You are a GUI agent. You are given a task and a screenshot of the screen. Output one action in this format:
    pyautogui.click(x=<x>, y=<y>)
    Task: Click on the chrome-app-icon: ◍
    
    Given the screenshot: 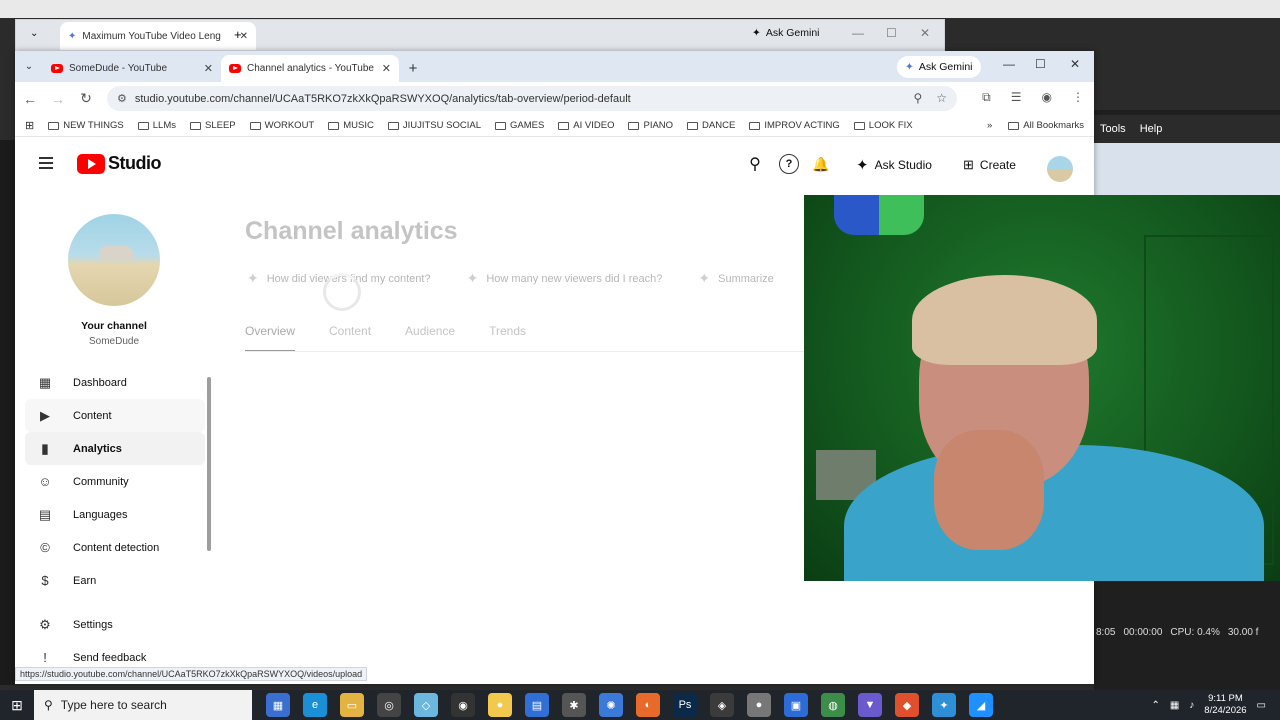 What is the action you would take?
    pyautogui.click(x=833, y=705)
    